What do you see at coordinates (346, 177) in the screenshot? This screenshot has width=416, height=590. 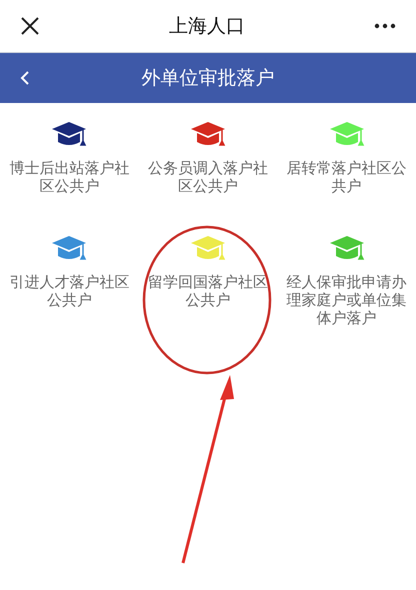 I see `category-label: 居转常落户社区公共户` at bounding box center [346, 177].